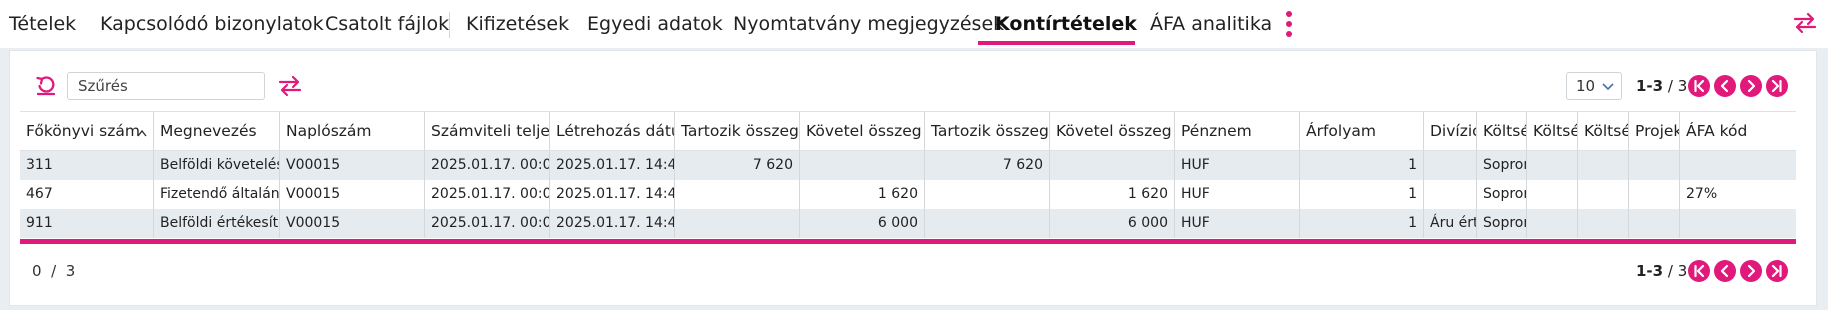 The height and width of the screenshot is (310, 1828). I want to click on column-header-cost-center: Költséghely, so click(1502, 131).